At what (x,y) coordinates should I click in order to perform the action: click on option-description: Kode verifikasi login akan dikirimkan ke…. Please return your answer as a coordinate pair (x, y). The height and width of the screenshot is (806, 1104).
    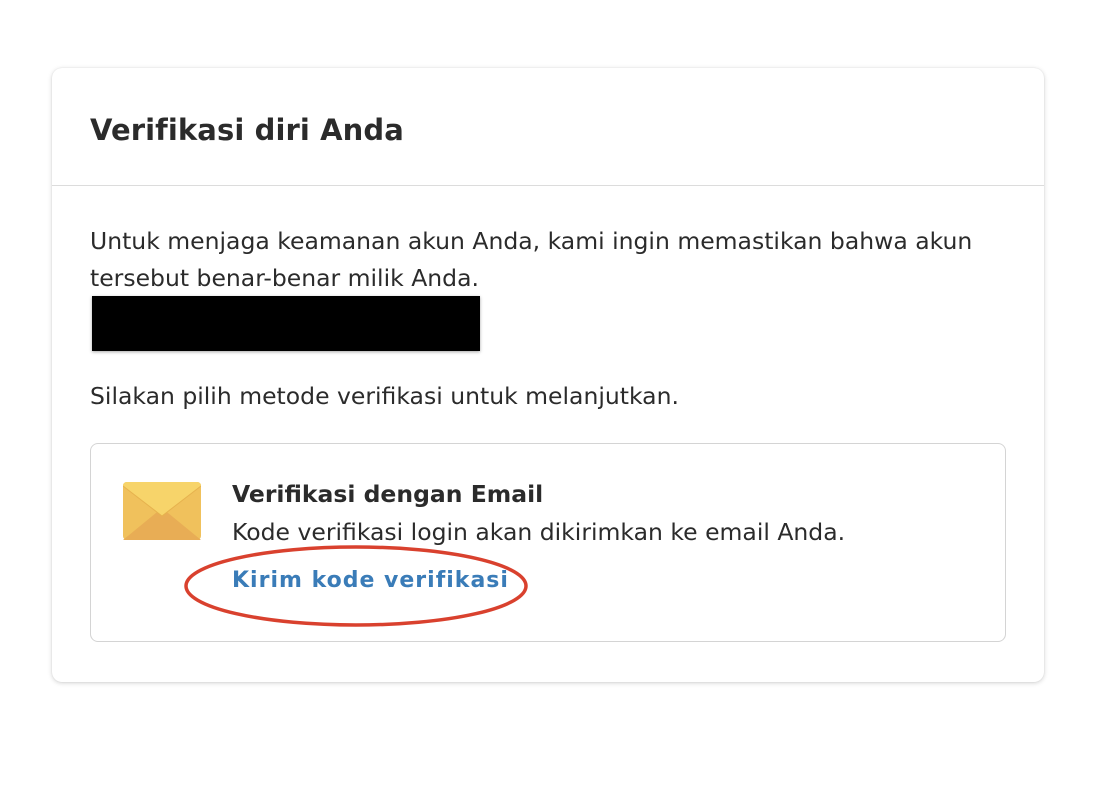
    Looking at the image, I should click on (539, 532).